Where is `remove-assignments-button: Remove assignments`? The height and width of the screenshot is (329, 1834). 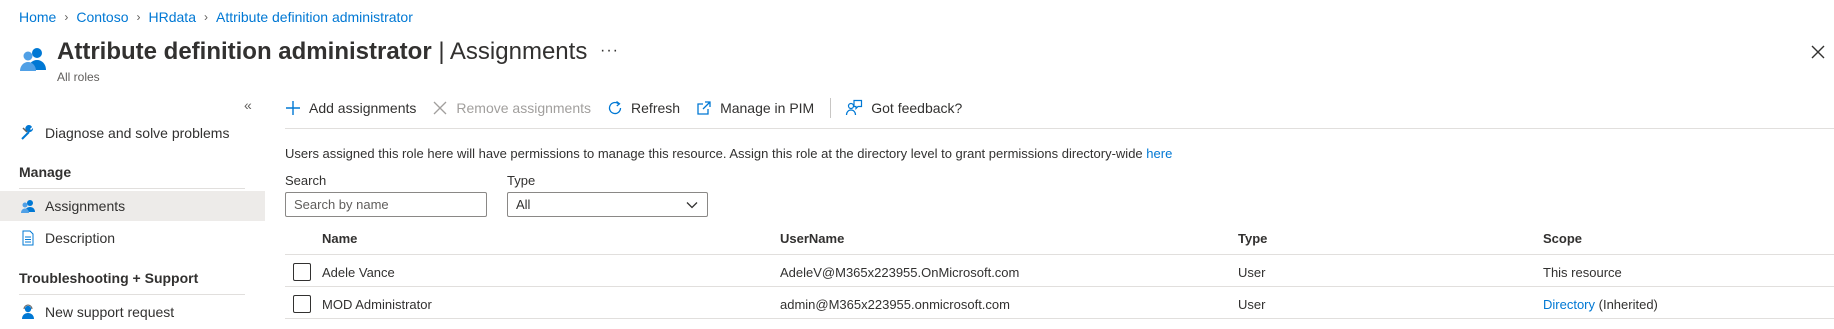 remove-assignments-button: Remove assignments is located at coordinates (511, 108).